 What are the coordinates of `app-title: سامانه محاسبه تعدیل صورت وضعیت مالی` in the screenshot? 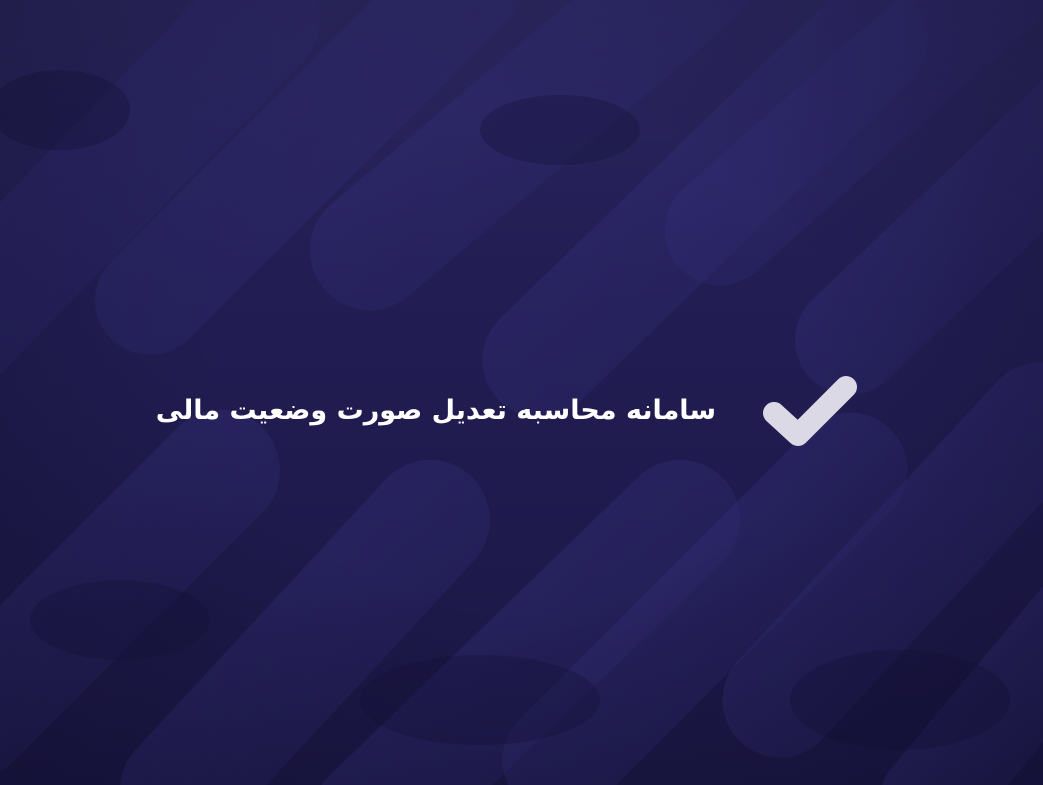 It's located at (435, 410).